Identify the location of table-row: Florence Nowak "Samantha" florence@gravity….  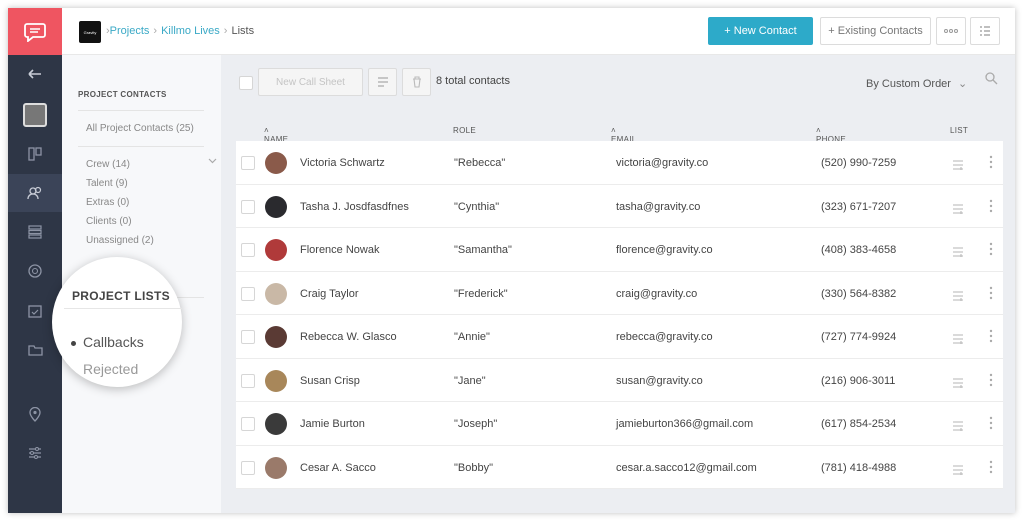
(619, 250).